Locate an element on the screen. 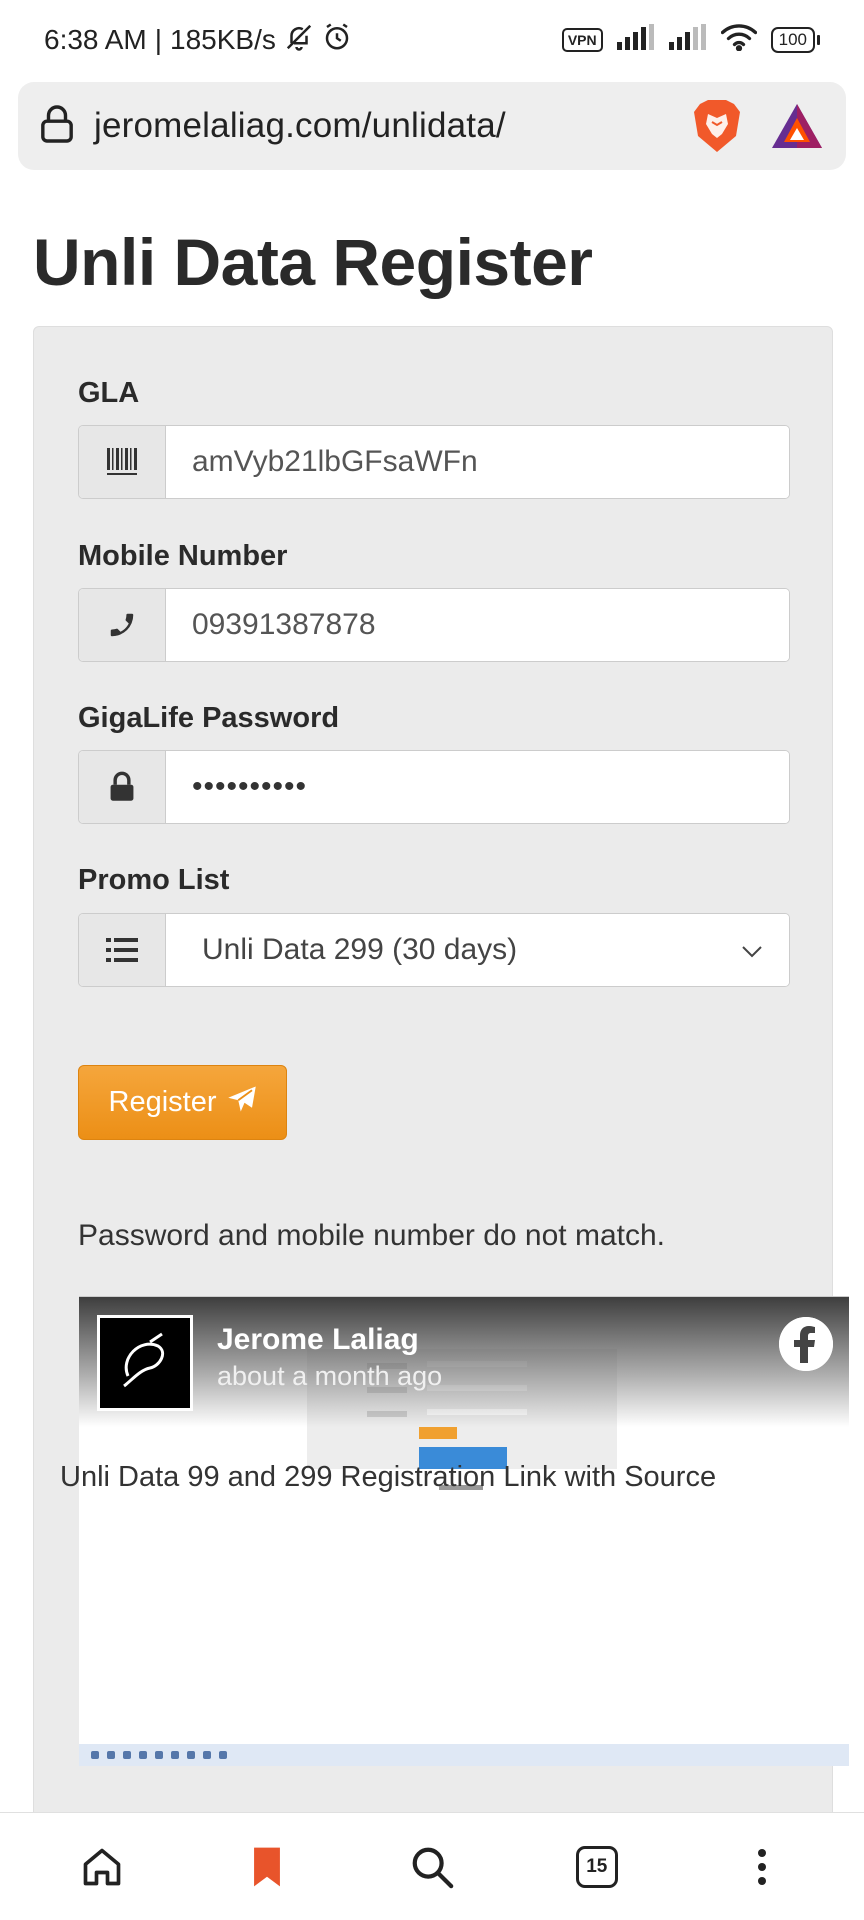  promo-select: Unli Data 299 (30 days) is located at coordinates (477, 950).